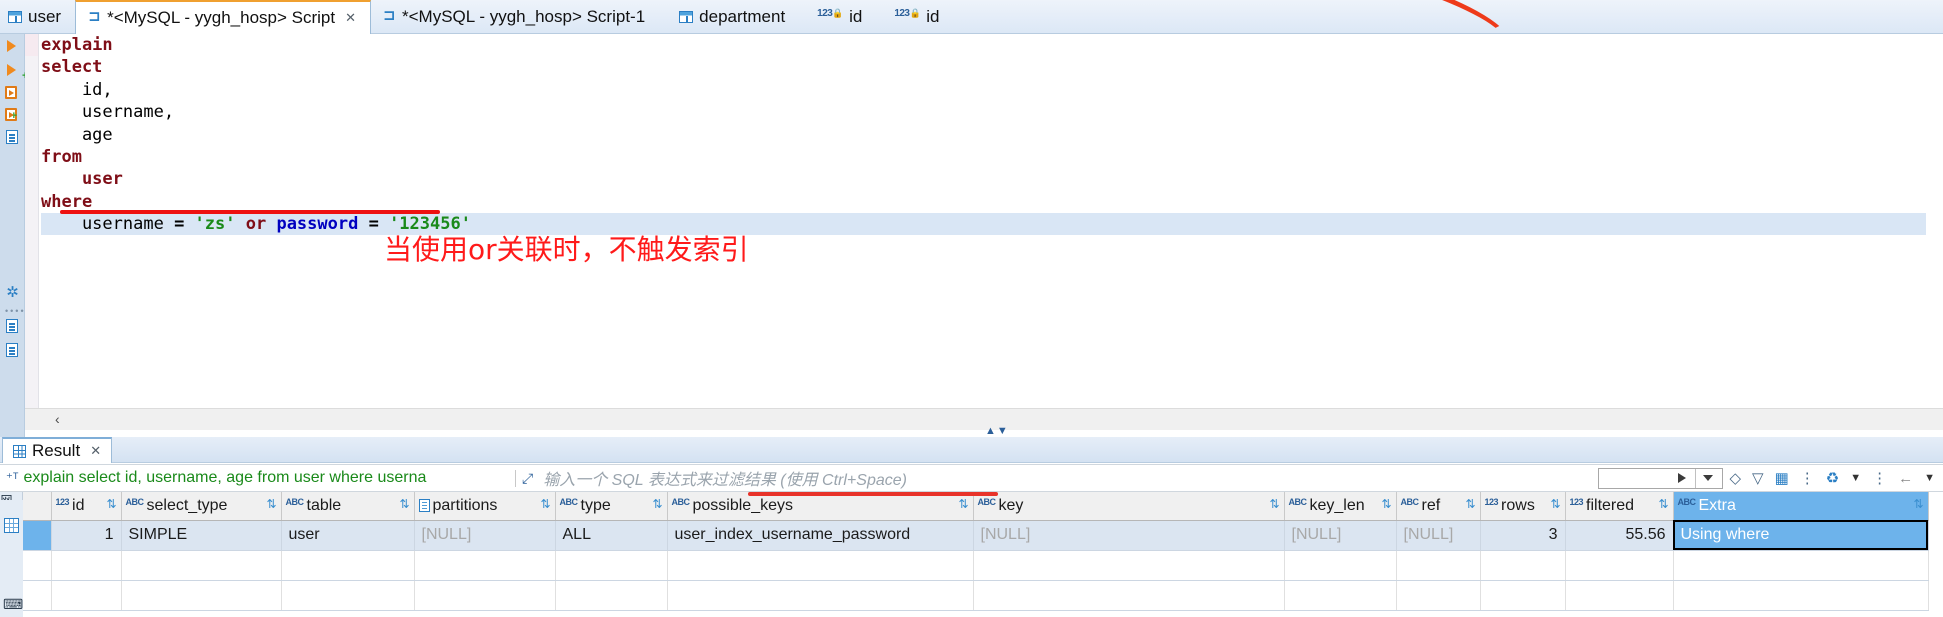  What do you see at coordinates (1880, 478) in the screenshot?
I see `toolbar-dots: ⋮` at bounding box center [1880, 478].